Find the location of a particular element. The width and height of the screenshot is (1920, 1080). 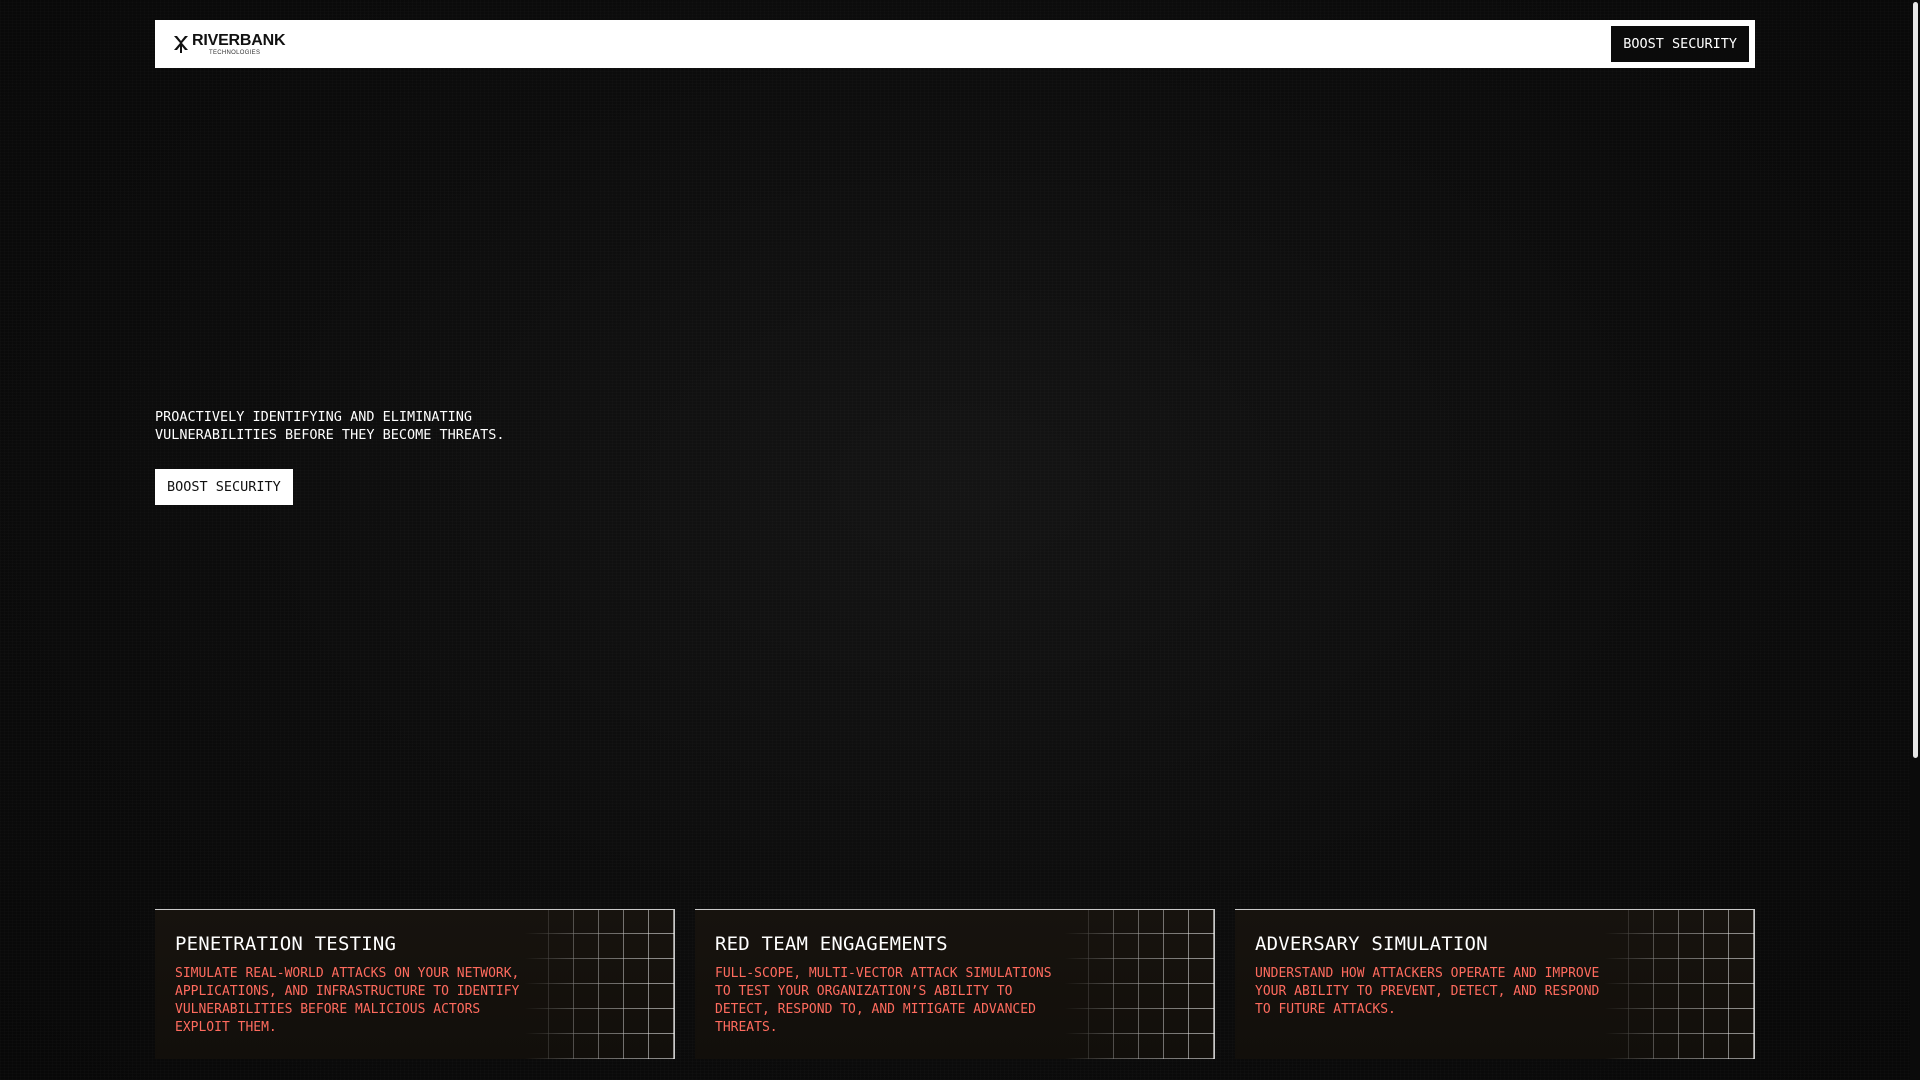

logo-wordmark: RIVERBANK TECHNOLOGIES is located at coordinates (239, 43).